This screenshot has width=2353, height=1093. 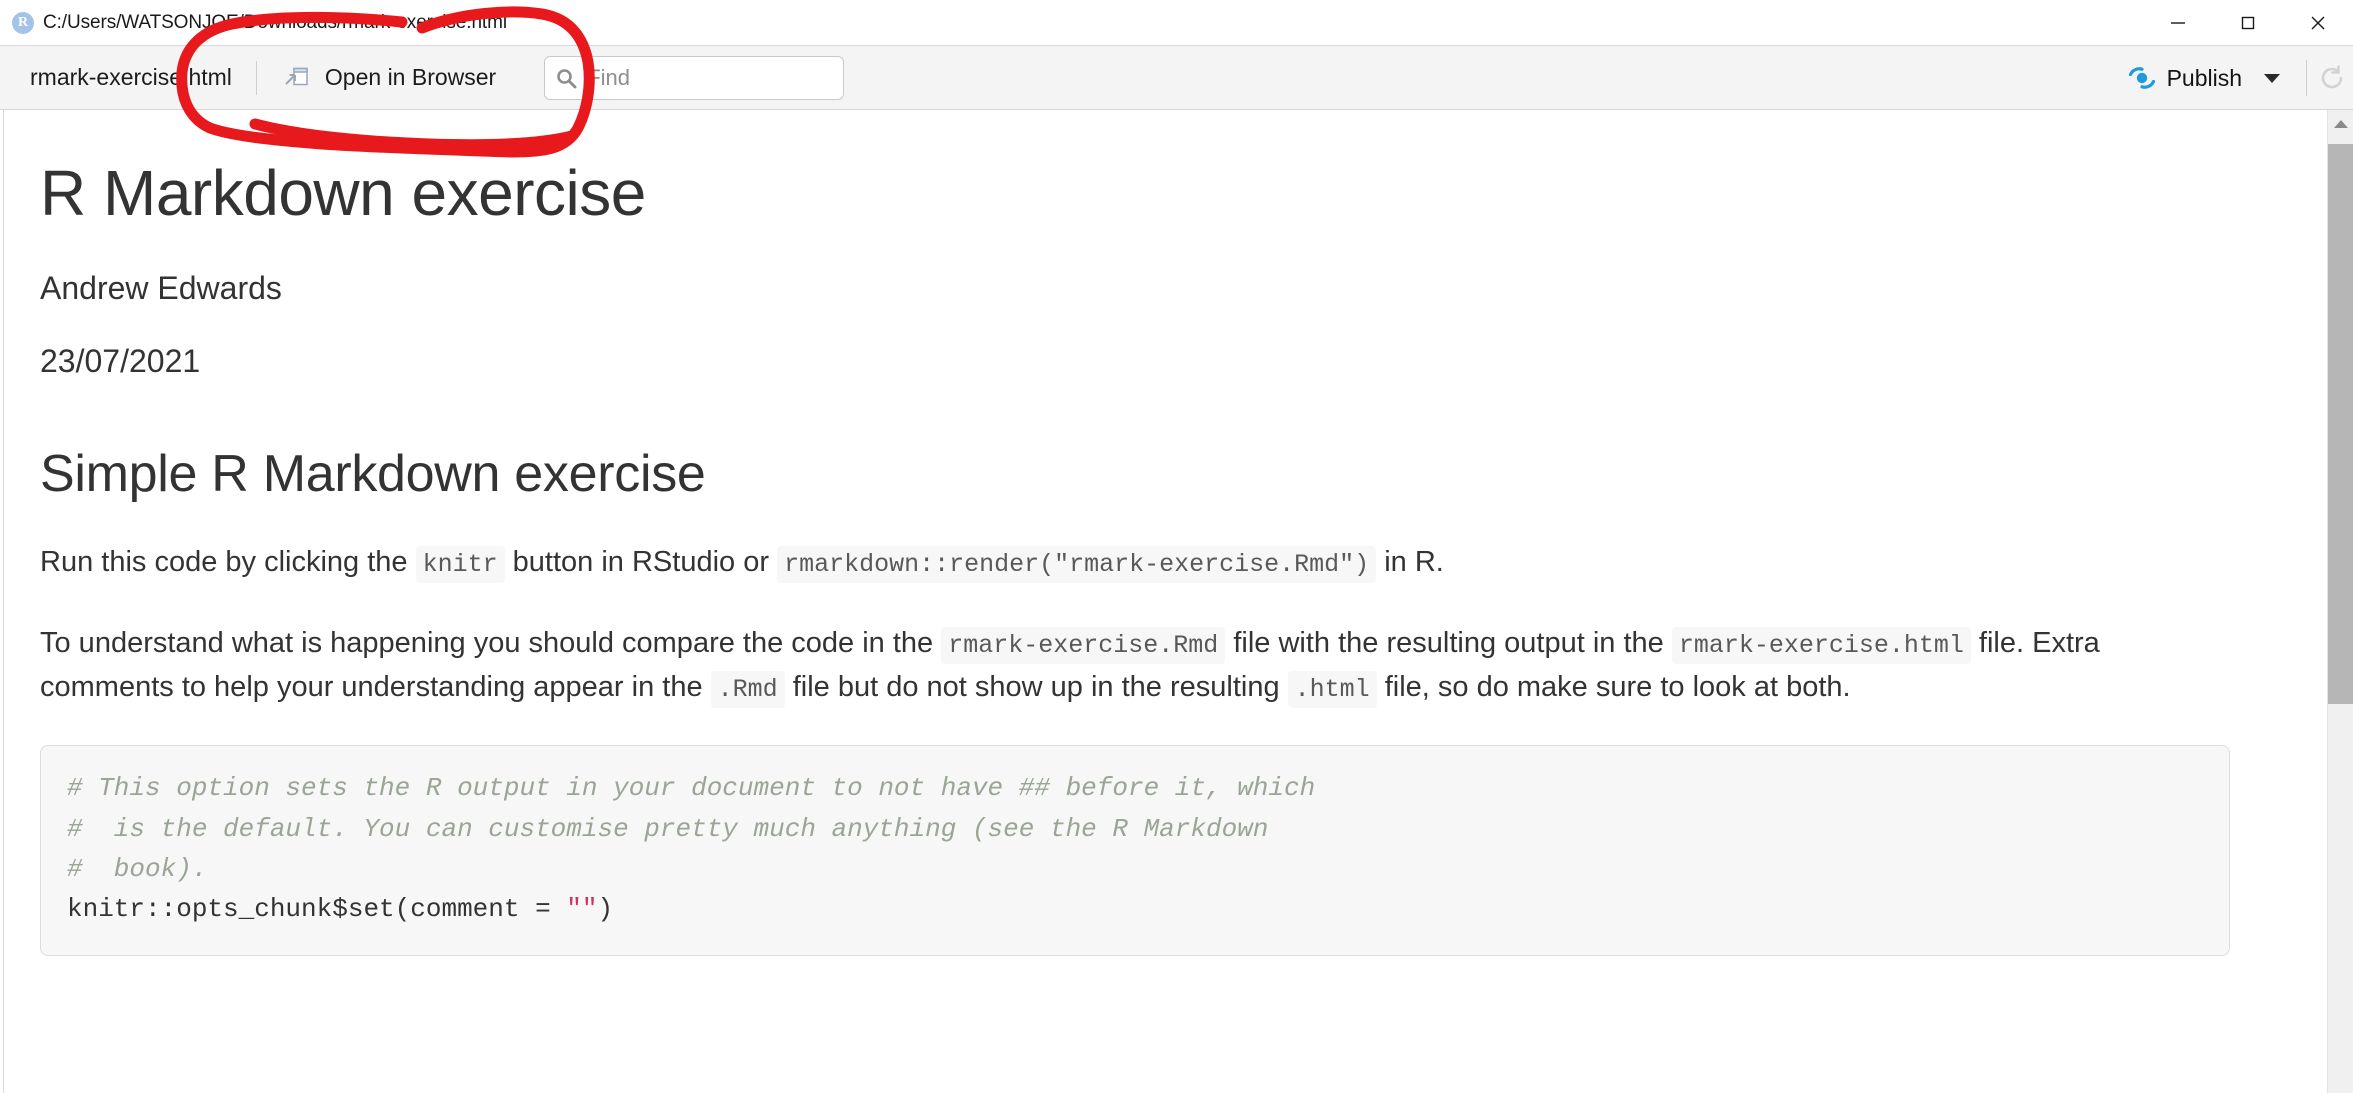 I want to click on publish-button: Publish, so click(x=2205, y=78).